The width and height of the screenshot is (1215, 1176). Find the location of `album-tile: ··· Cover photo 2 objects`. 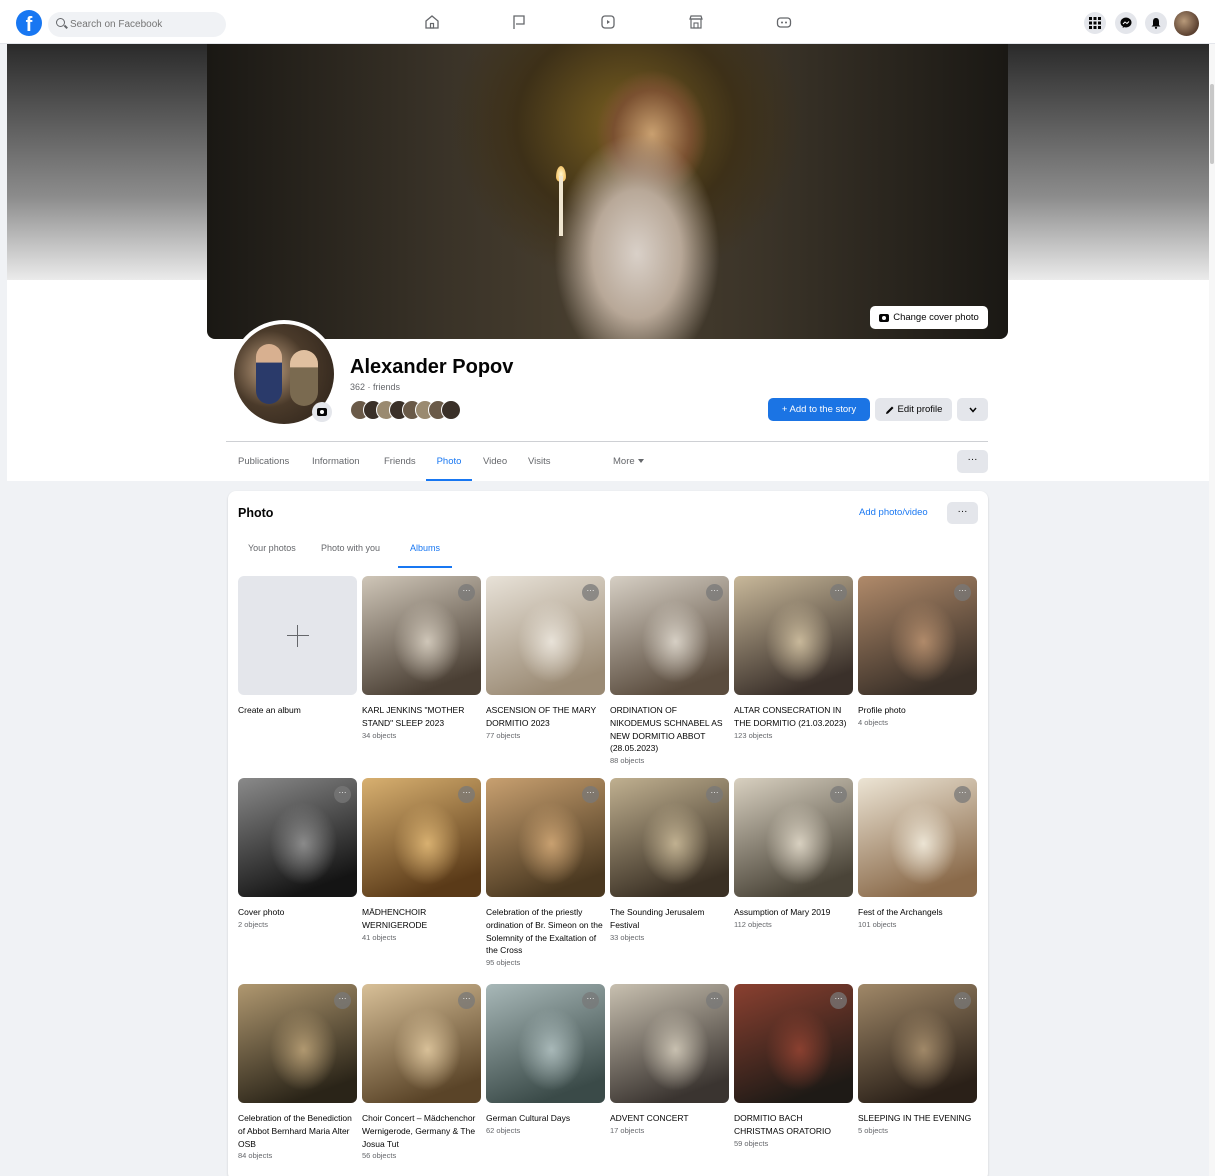

album-tile: ··· Cover photo 2 objects is located at coordinates (297, 854).